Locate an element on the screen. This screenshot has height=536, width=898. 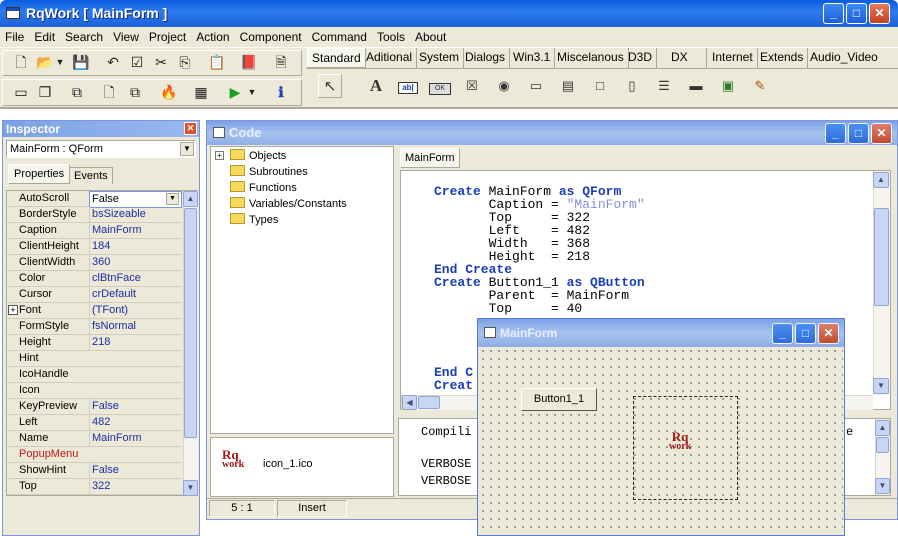
close-button: ✕ is located at coordinates (879, 13).